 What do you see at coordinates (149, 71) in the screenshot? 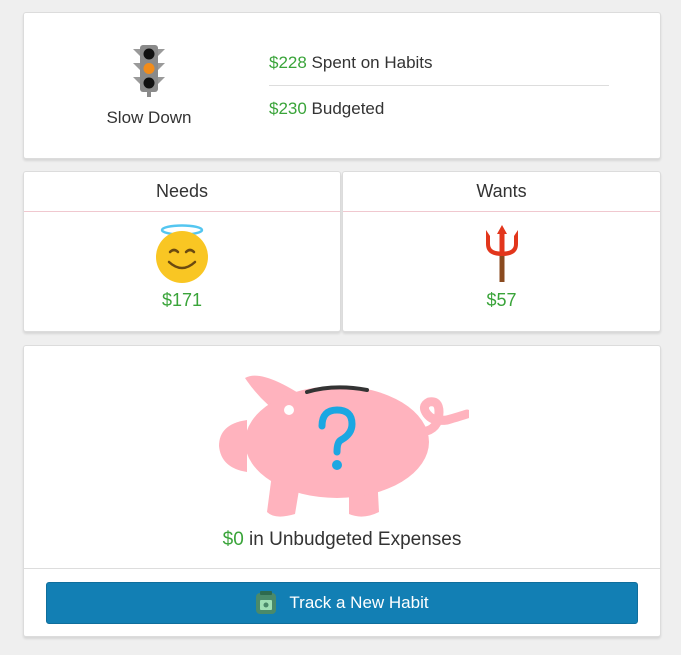
I see `traffic-light-icon` at bounding box center [149, 71].